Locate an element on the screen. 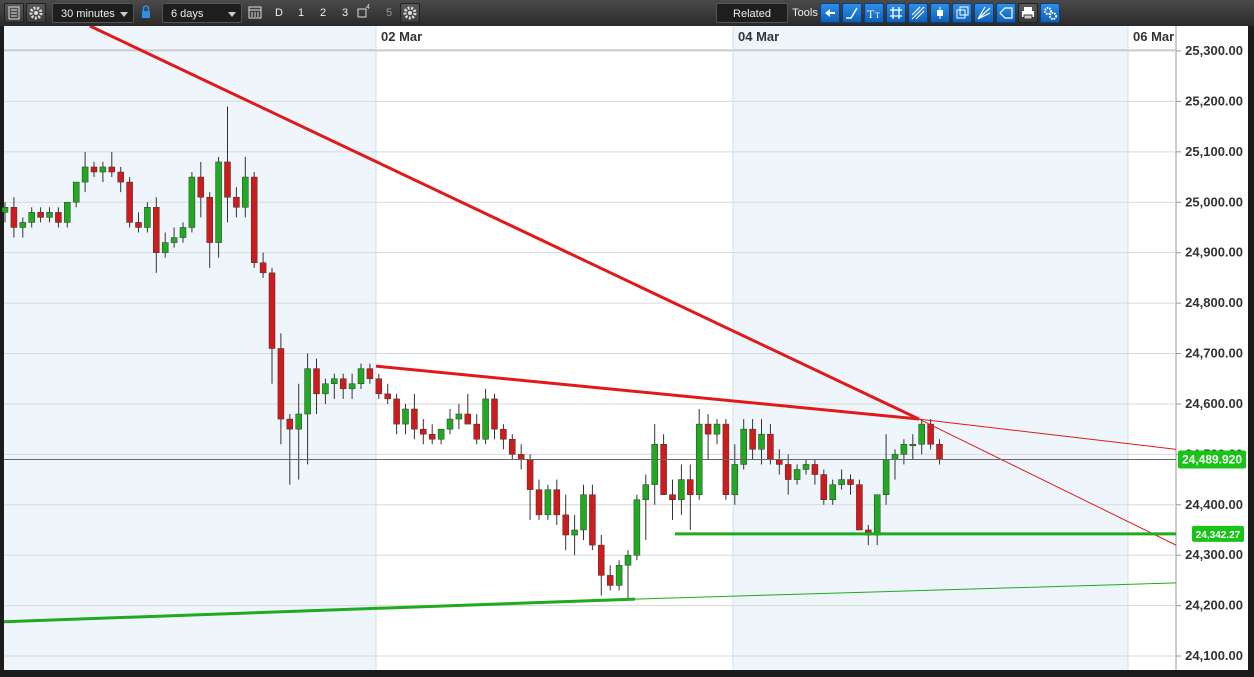 The image size is (1254, 677). grid-icon is located at coordinates (896, 13).